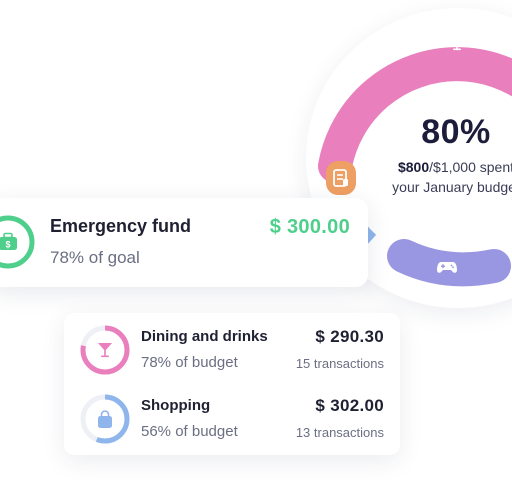  What do you see at coordinates (452, 187) in the screenshot?
I see `gauge-period: your January budget` at bounding box center [452, 187].